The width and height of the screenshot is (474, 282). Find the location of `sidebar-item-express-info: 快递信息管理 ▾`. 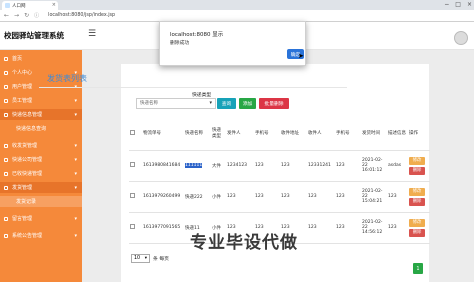

sidebar-item-express-info: 快递信息管理 ▾ is located at coordinates (41, 114).